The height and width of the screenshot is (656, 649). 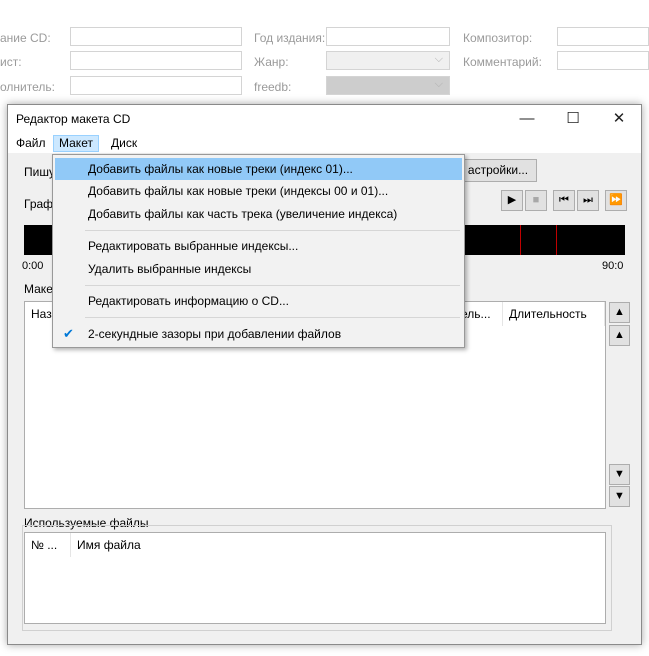 I want to click on performer-field, so click(x=156, y=85).